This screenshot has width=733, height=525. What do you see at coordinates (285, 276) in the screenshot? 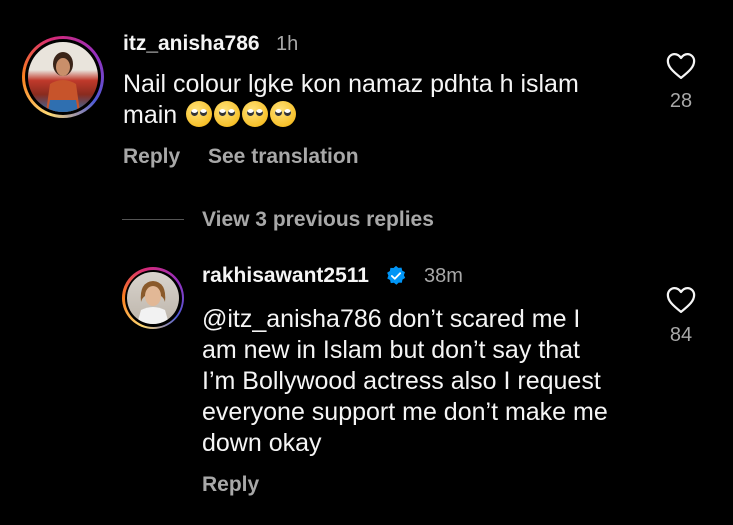
I see `reply-username: rakhisawant2511` at bounding box center [285, 276].